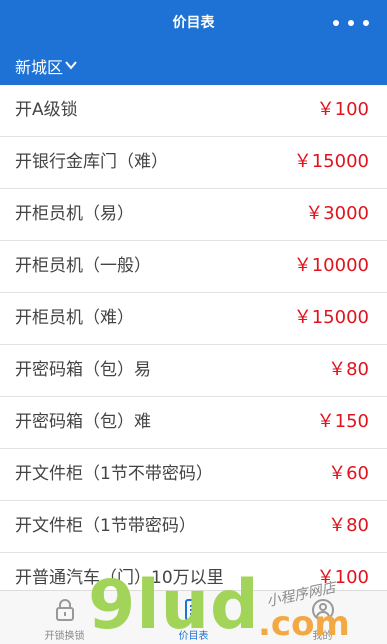  What do you see at coordinates (193, 163) in the screenshot?
I see `list-item: 开银行金库门（难） ￥15000` at bounding box center [193, 163].